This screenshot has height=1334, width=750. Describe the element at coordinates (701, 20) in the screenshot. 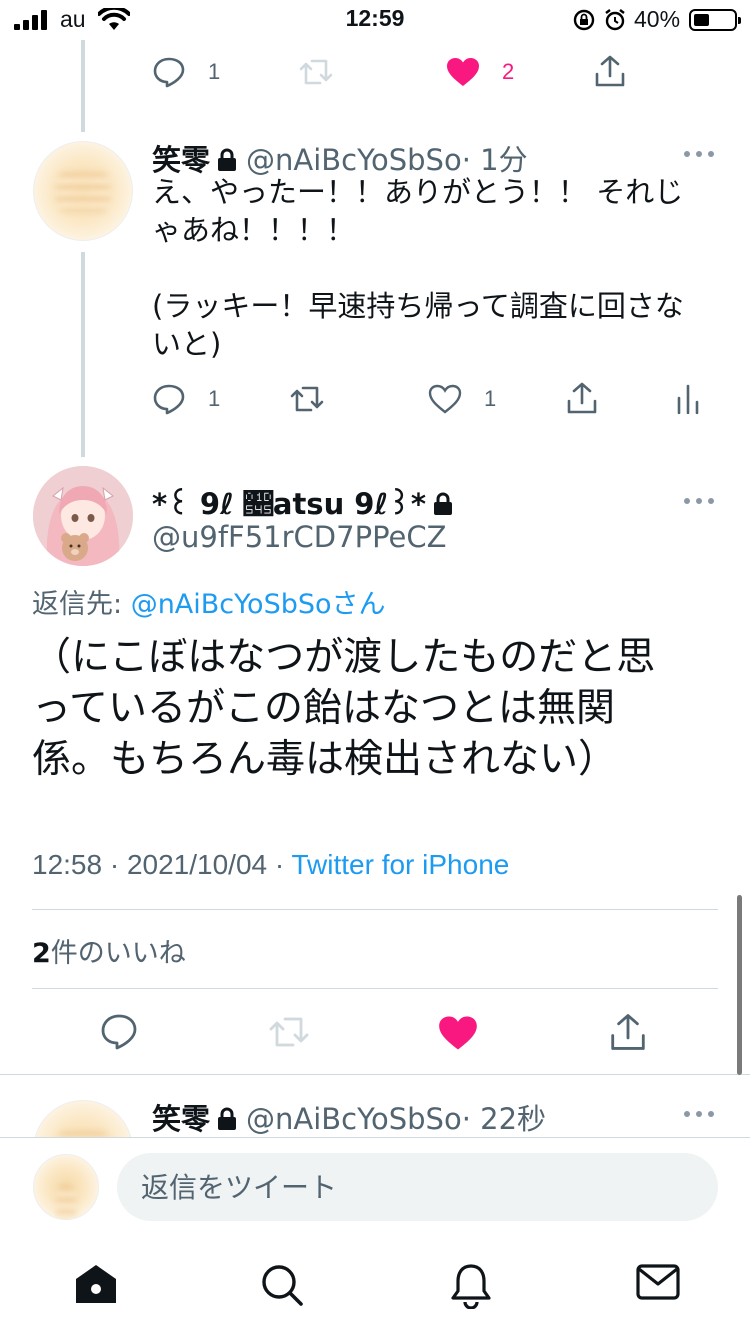

I see `battery-fill` at that location.